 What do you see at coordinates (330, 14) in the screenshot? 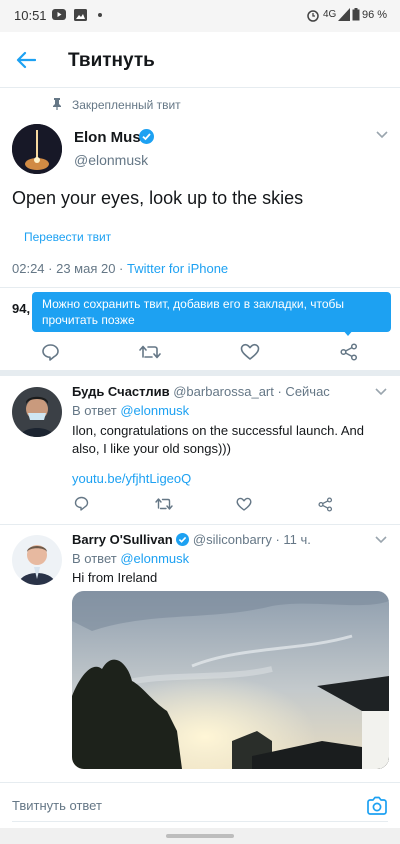
I see `network-type: 4G` at bounding box center [330, 14].